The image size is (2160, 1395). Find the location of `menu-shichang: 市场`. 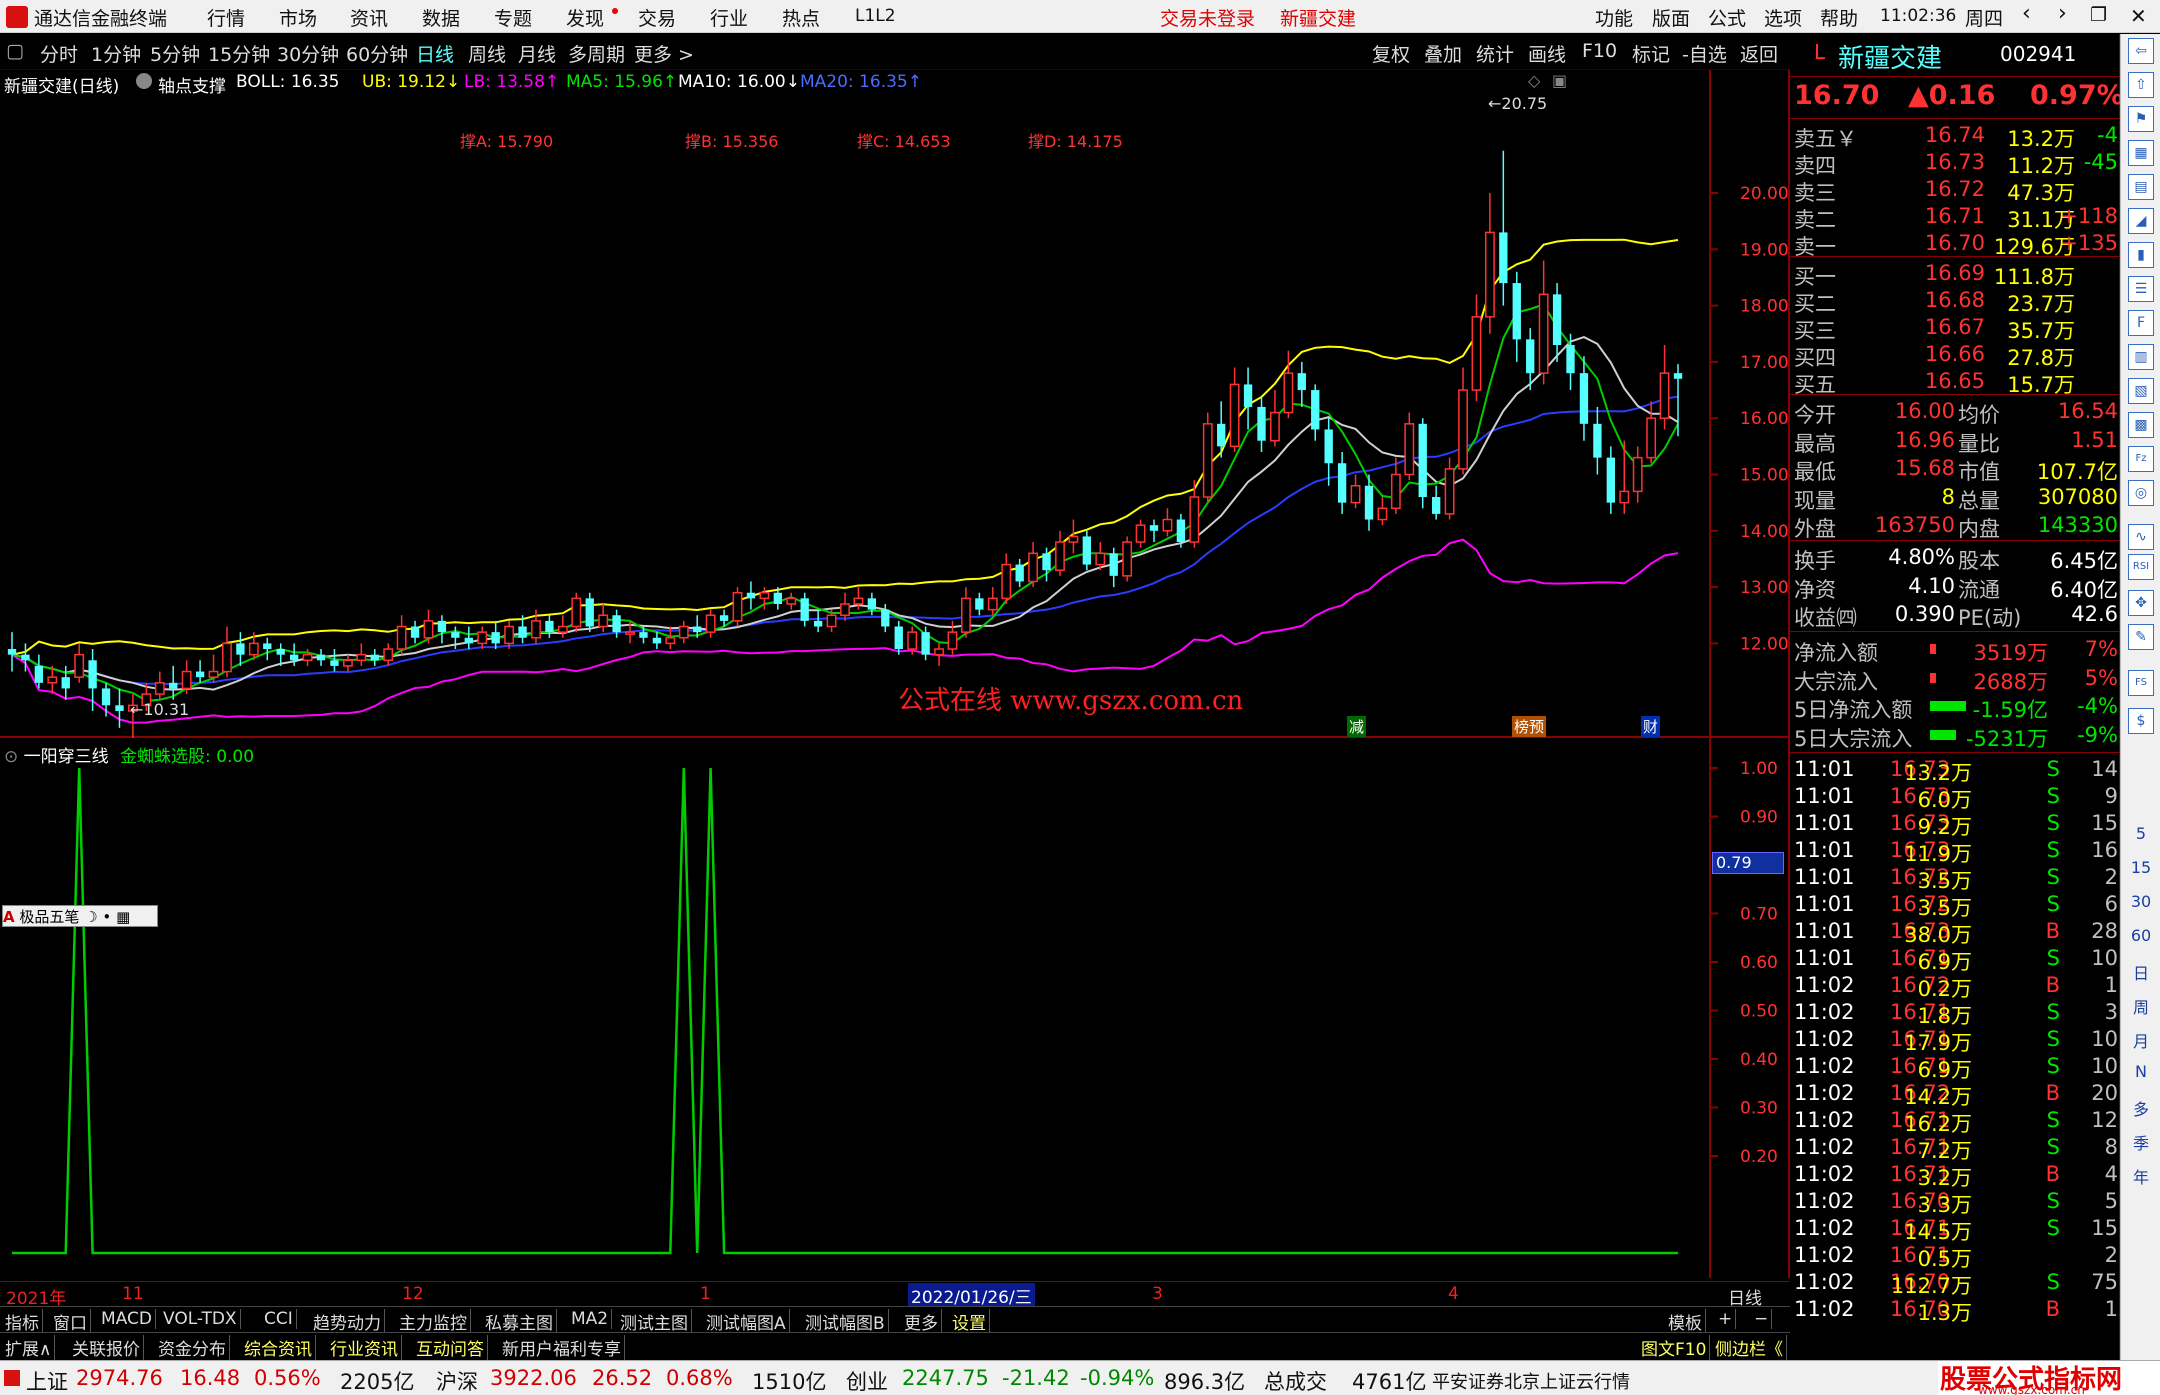

menu-shichang: 市场 is located at coordinates (298, 17).